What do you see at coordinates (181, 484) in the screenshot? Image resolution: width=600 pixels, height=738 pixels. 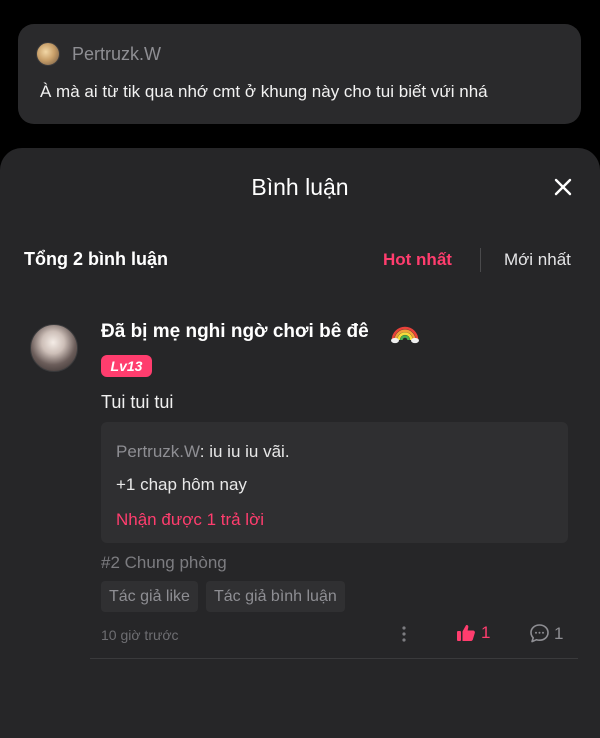 I see `reply-preview-line-2: +1 chap hôm nay` at bounding box center [181, 484].